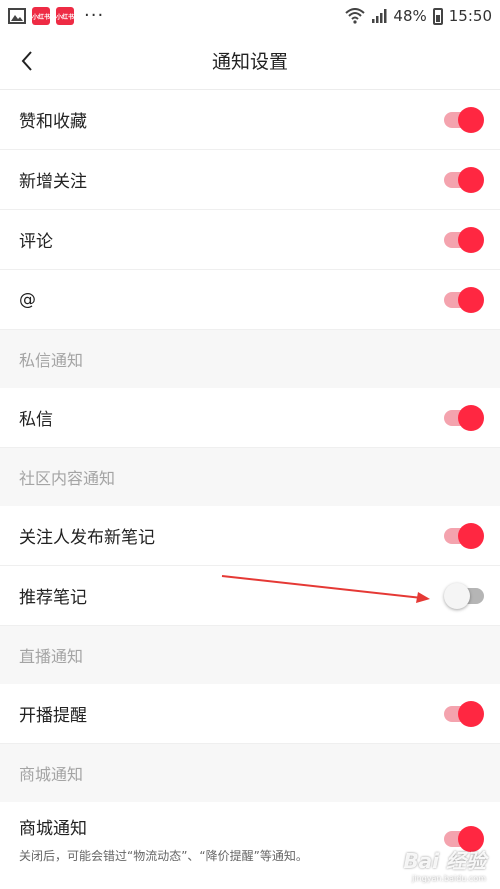 The height and width of the screenshot is (889, 500). Describe the element at coordinates (379, 16) in the screenshot. I see `signal-icon` at that location.